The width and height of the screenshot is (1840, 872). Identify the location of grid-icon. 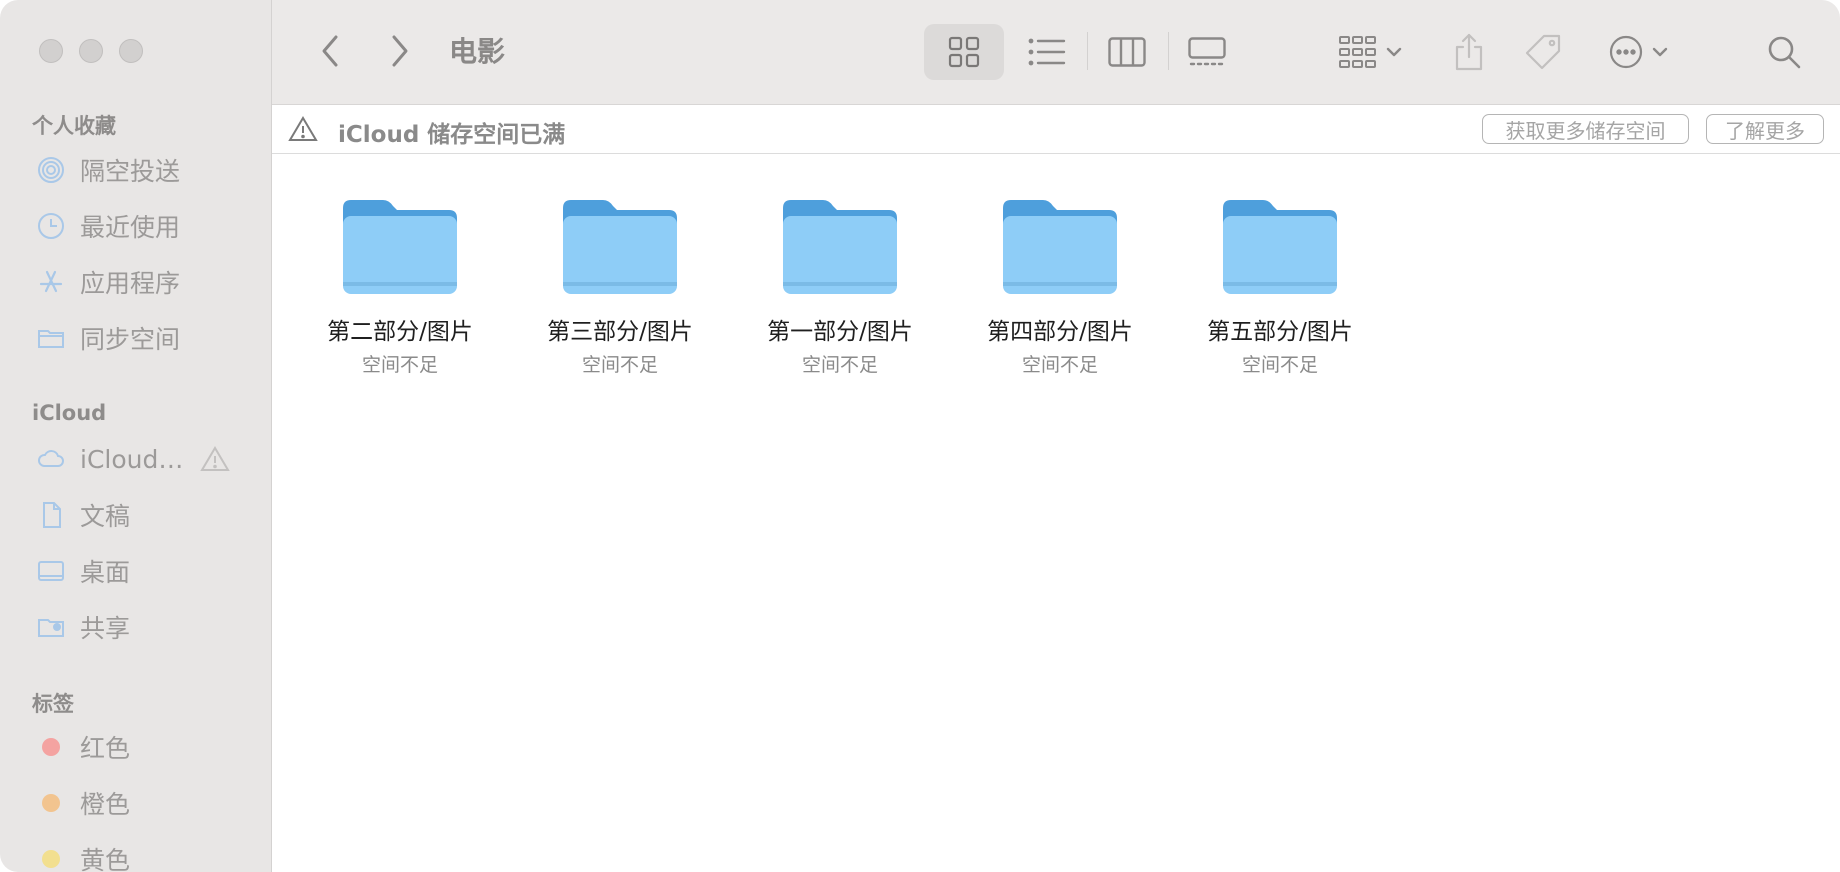
(964, 52).